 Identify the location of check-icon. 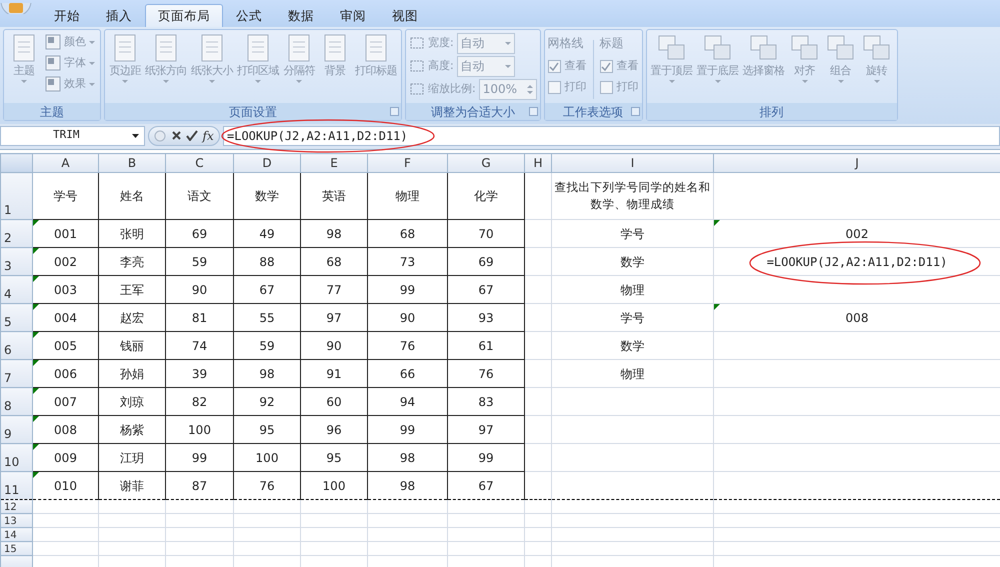
(606, 66).